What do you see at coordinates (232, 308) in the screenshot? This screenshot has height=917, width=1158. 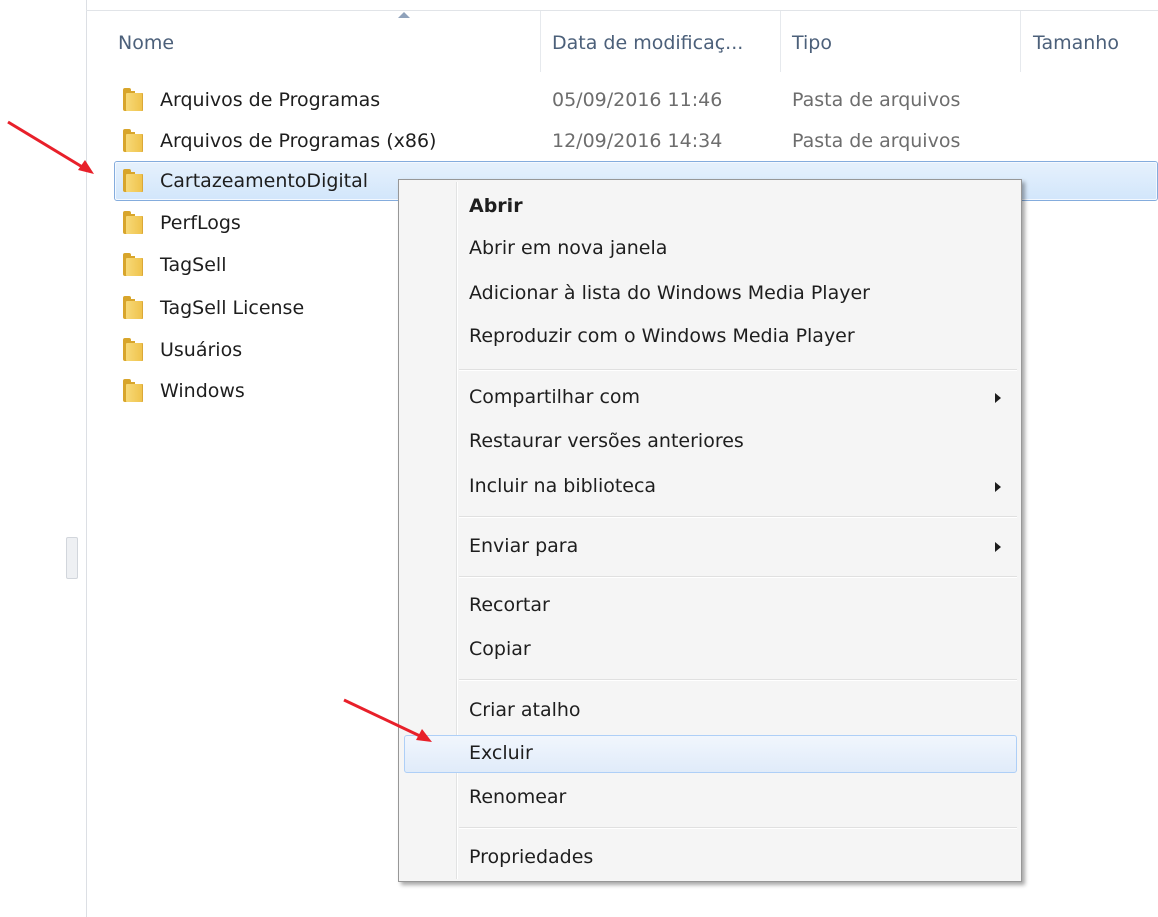 I see `file-name: TagSell License` at bounding box center [232, 308].